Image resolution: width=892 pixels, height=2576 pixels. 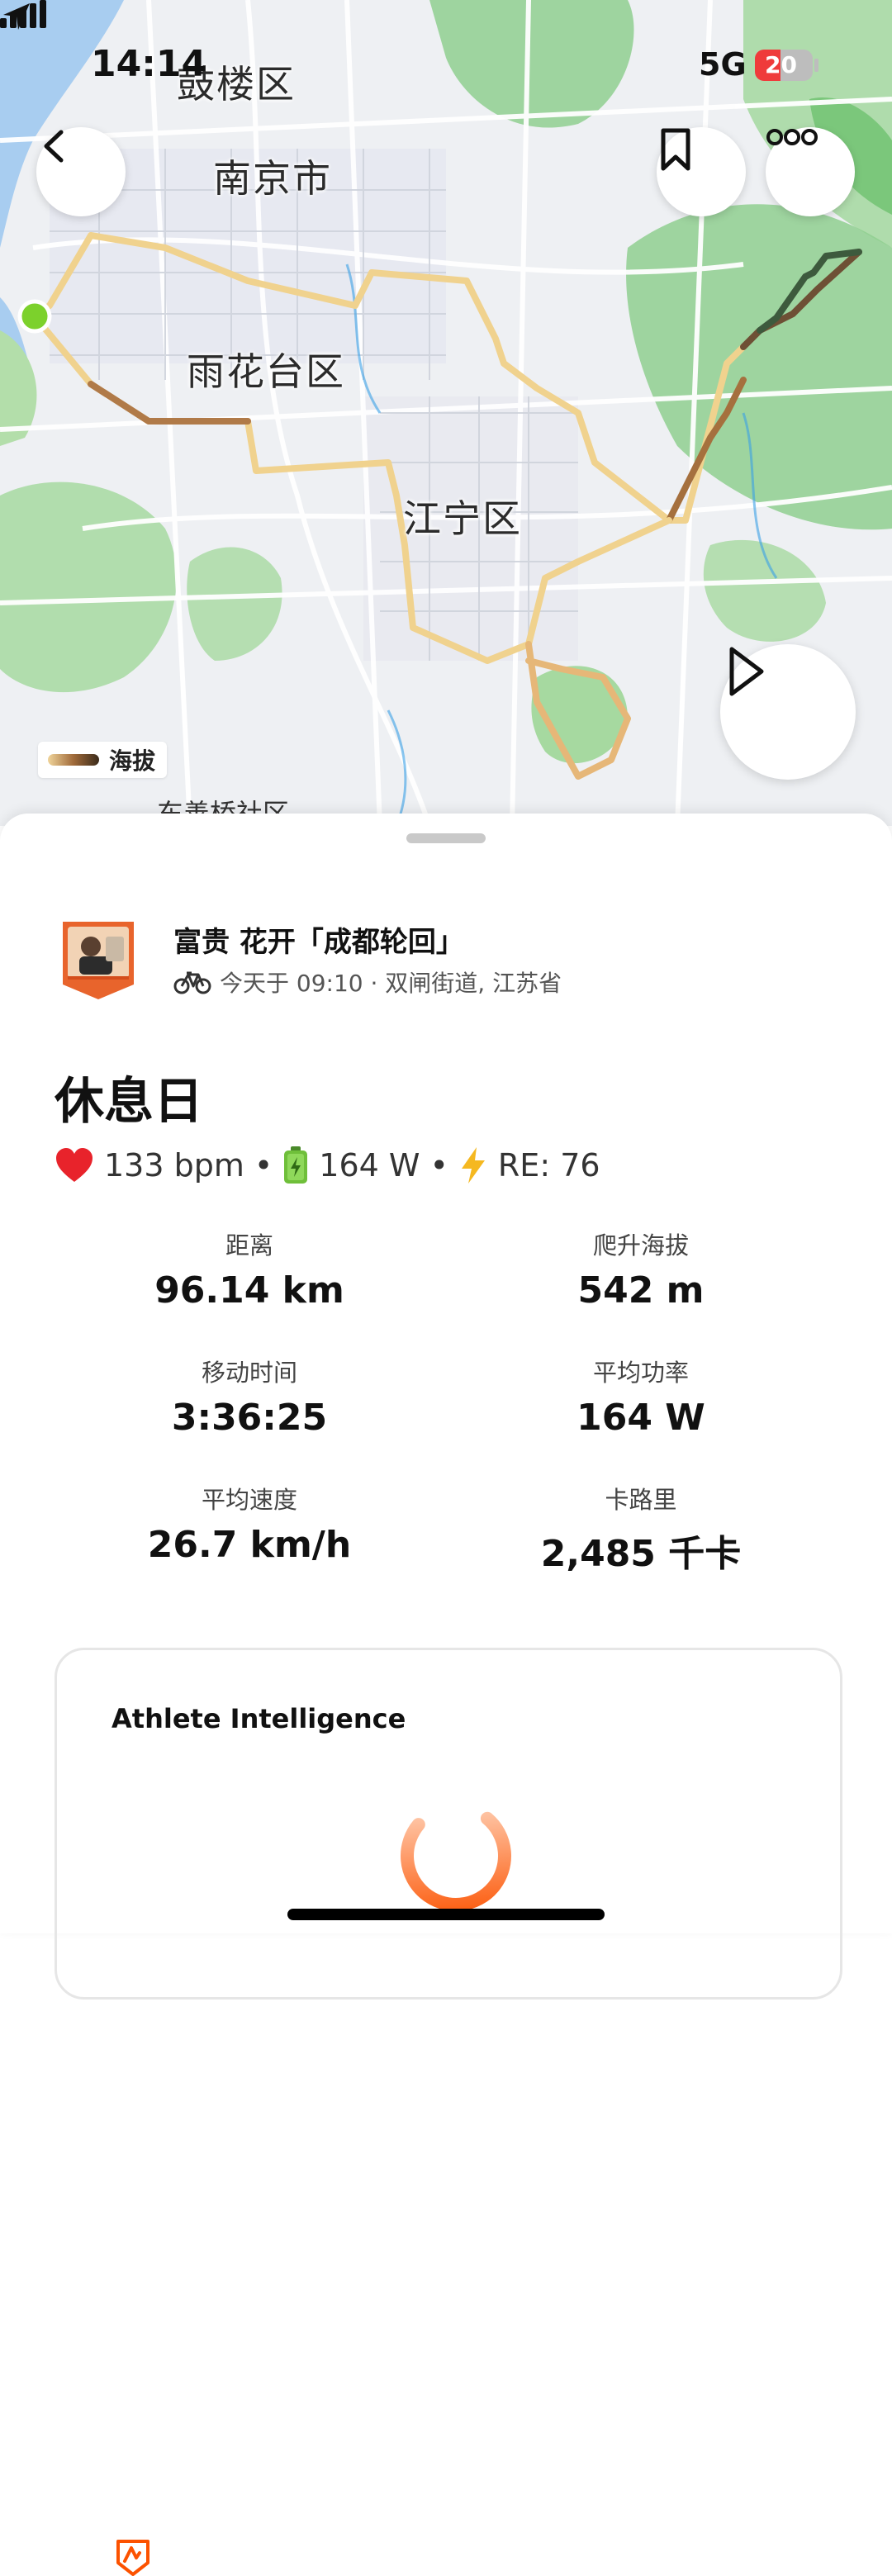 I want to click on elevation-legend: 海拔, so click(x=103, y=760).